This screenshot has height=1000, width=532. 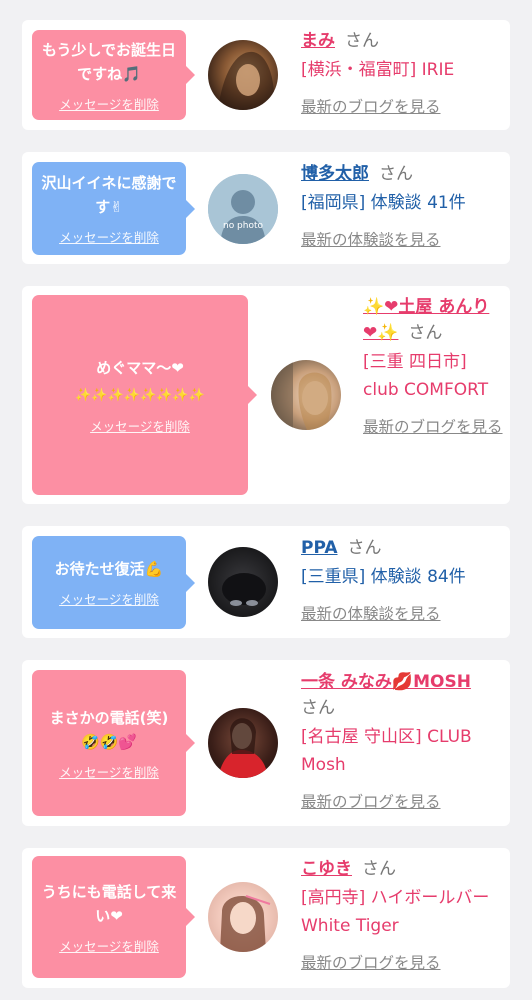 What do you see at coordinates (383, 577) in the screenshot?
I see `shop-info: [三重県] 体験談 84件` at bounding box center [383, 577].